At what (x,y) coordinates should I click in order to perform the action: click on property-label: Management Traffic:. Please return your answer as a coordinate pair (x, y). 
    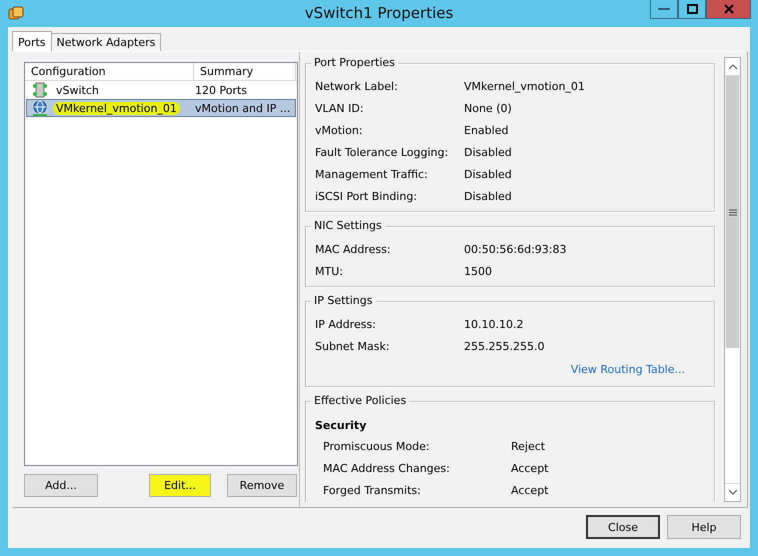
    Looking at the image, I should click on (372, 174).